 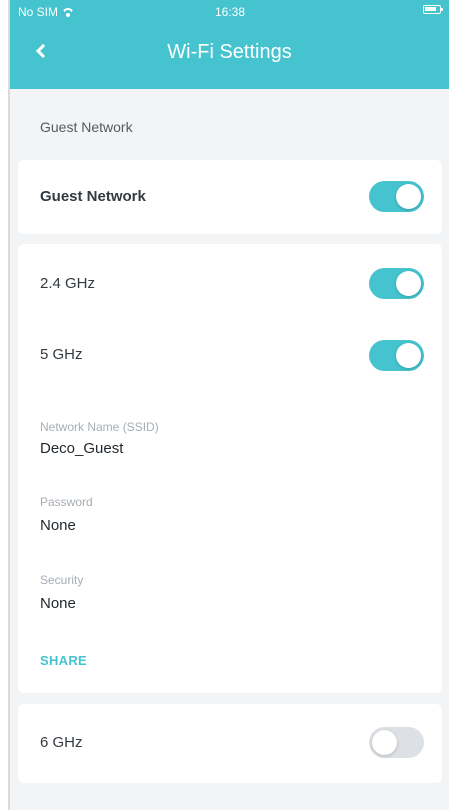 I want to click on wifi-icon, so click(x=68, y=12).